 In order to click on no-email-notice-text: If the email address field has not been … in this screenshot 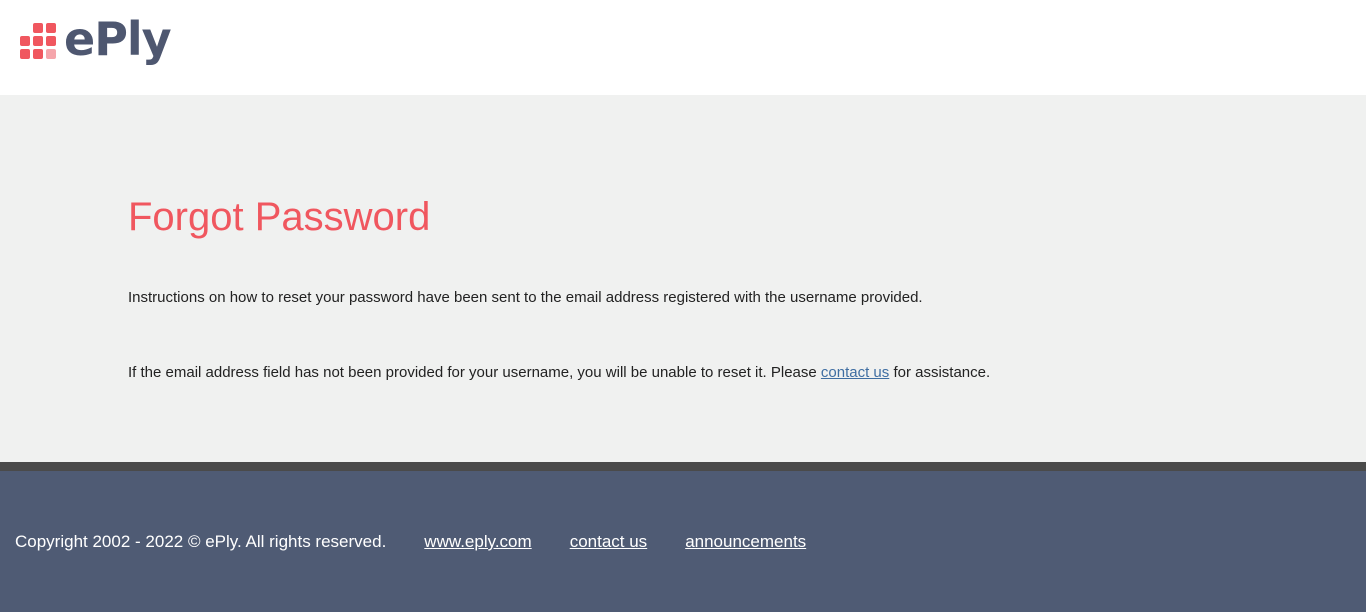, I will do `click(474, 372)`.